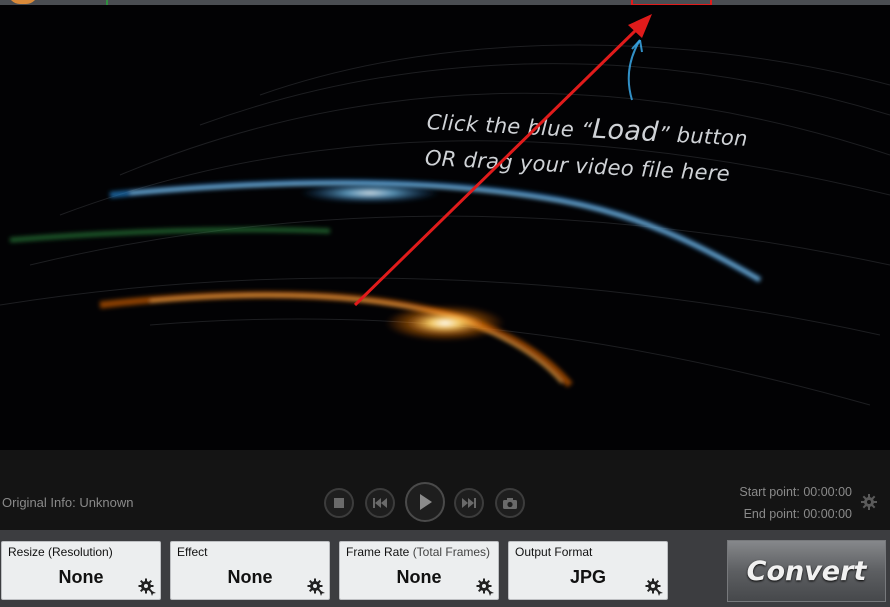 Image resolution: width=890 pixels, height=607 pixels. Describe the element at coordinates (797, 514) in the screenshot. I see `end-point-label: End point: 00:00:00` at that location.